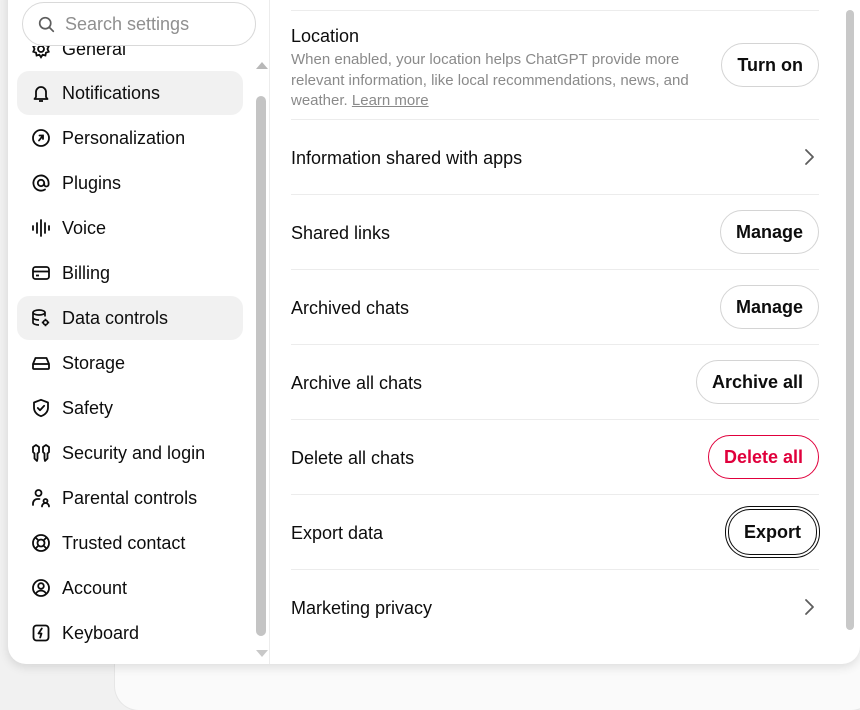 The image size is (860, 710). What do you see at coordinates (262, 65) in the screenshot?
I see `scroll-up-arrow-icon` at bounding box center [262, 65].